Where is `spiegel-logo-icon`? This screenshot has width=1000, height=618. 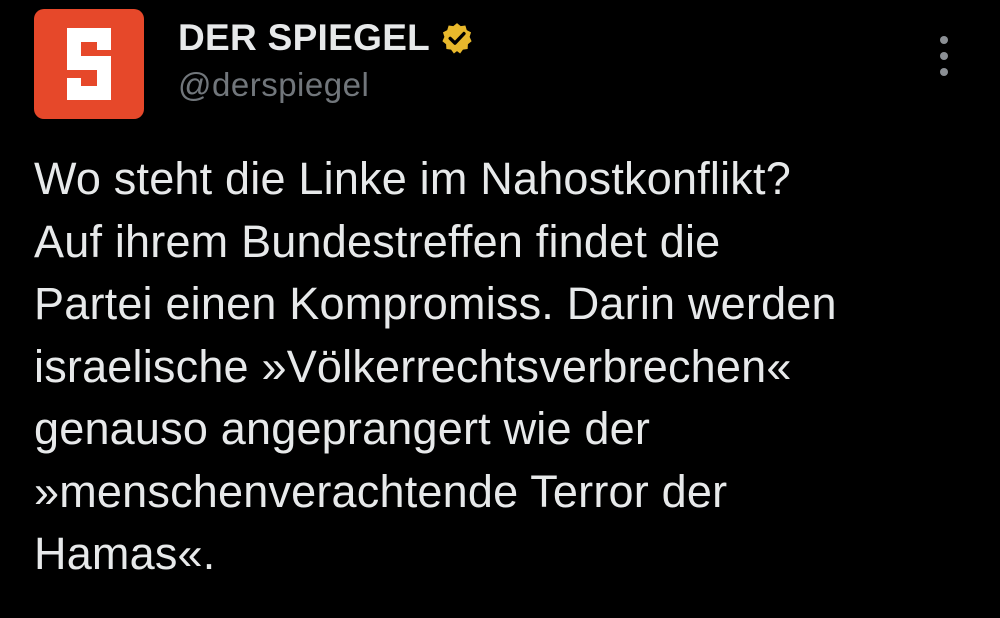
spiegel-logo-icon is located at coordinates (89, 64).